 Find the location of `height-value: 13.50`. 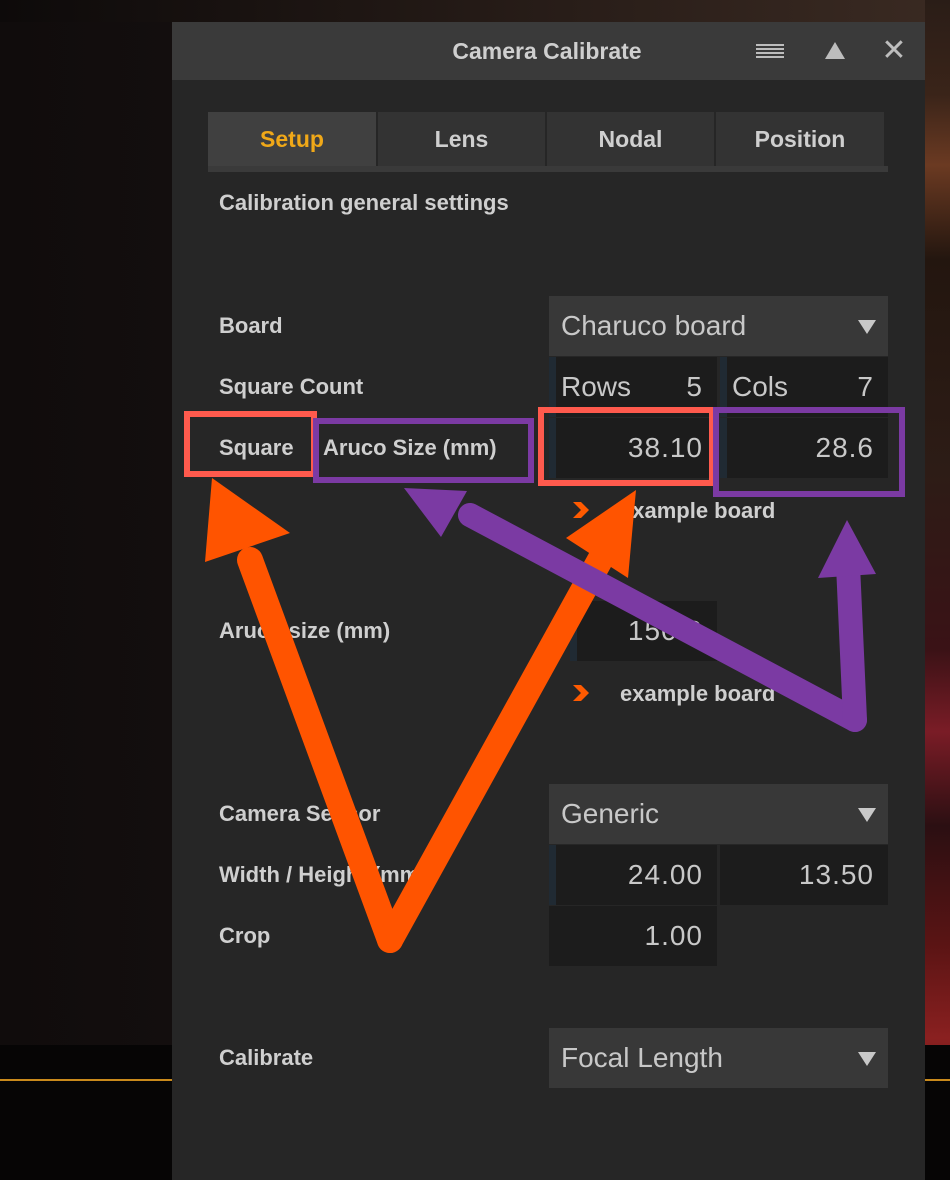

height-value: 13.50 is located at coordinates (836, 874).